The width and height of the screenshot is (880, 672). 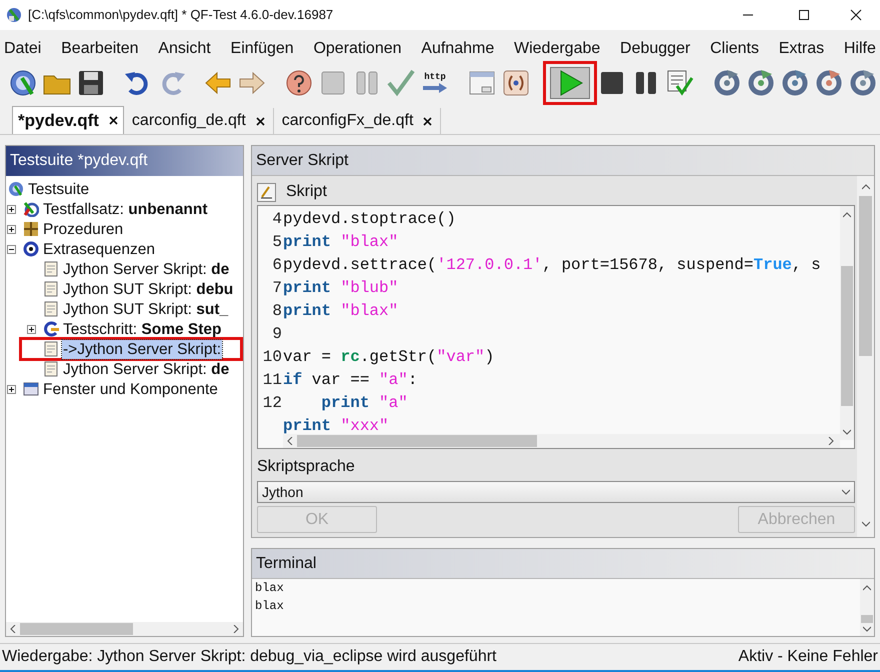 I want to click on tree-item: Testschritt: Some Step, so click(x=142, y=329).